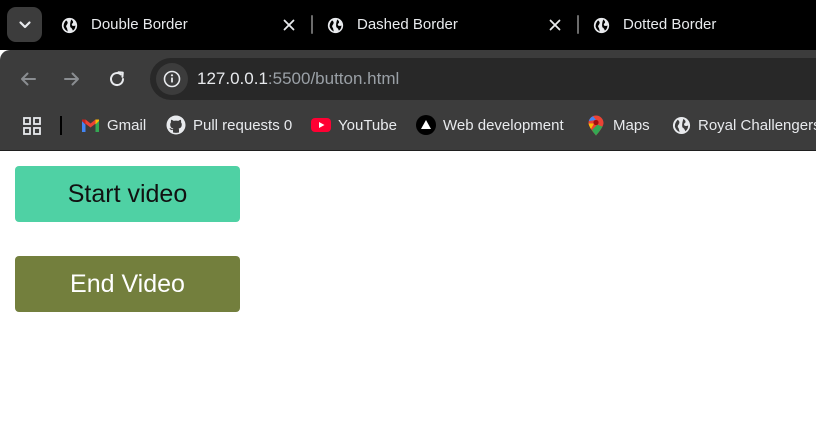 The height and width of the screenshot is (422, 816). I want to click on chevron-down-icon, so click(24, 24).